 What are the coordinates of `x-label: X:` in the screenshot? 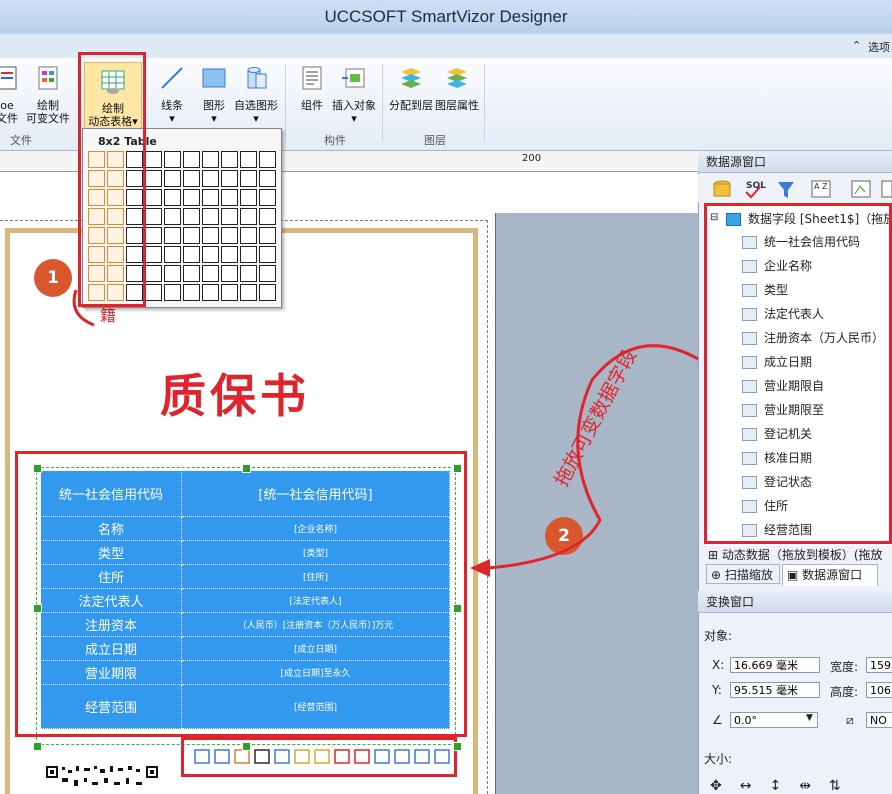 It's located at (718, 665).